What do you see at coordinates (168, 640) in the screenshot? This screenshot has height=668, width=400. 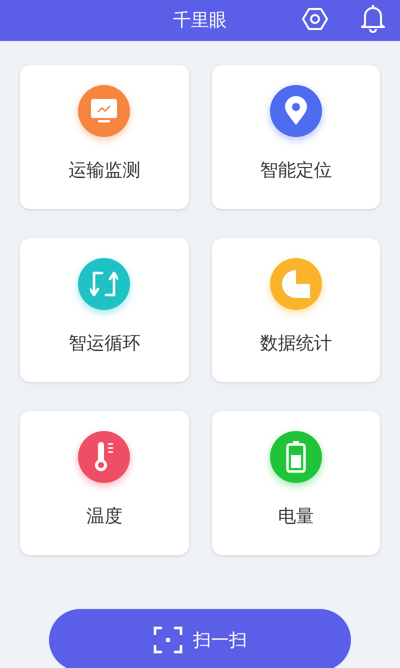 I see `scan-icon` at bounding box center [168, 640].